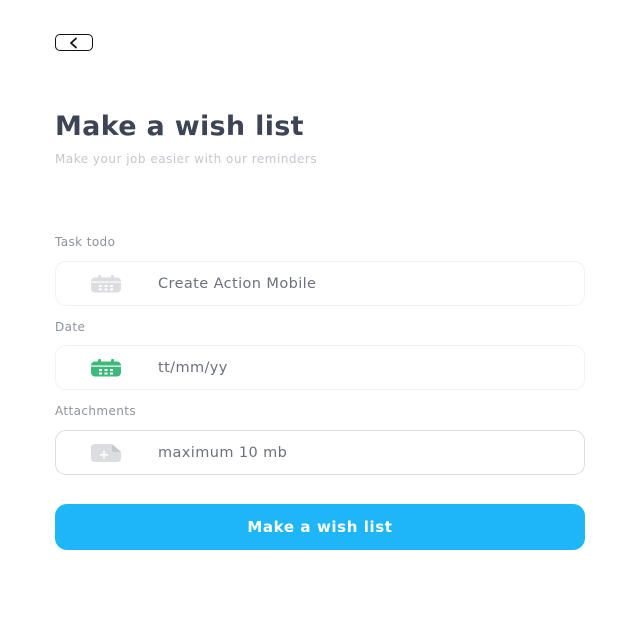 The width and height of the screenshot is (640, 640). What do you see at coordinates (70, 327) in the screenshot?
I see `date-label: Date` at bounding box center [70, 327].